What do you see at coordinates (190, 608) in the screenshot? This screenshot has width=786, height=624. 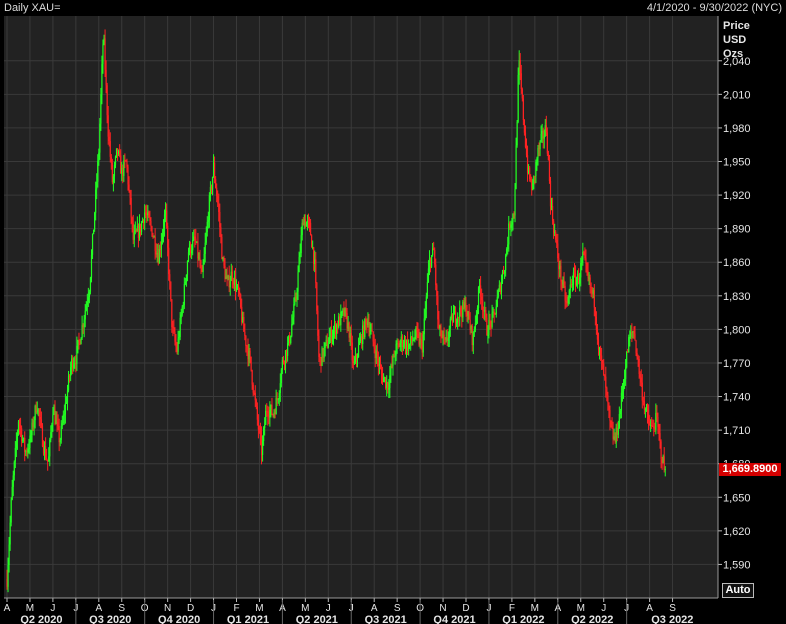 I see `month-label: D` at bounding box center [190, 608].